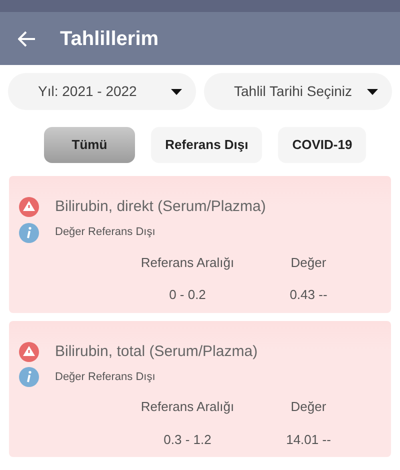 Image resolution: width=400 pixels, height=470 pixels. What do you see at coordinates (109, 38) in the screenshot?
I see `screen-title: Tahlillerim` at bounding box center [109, 38].